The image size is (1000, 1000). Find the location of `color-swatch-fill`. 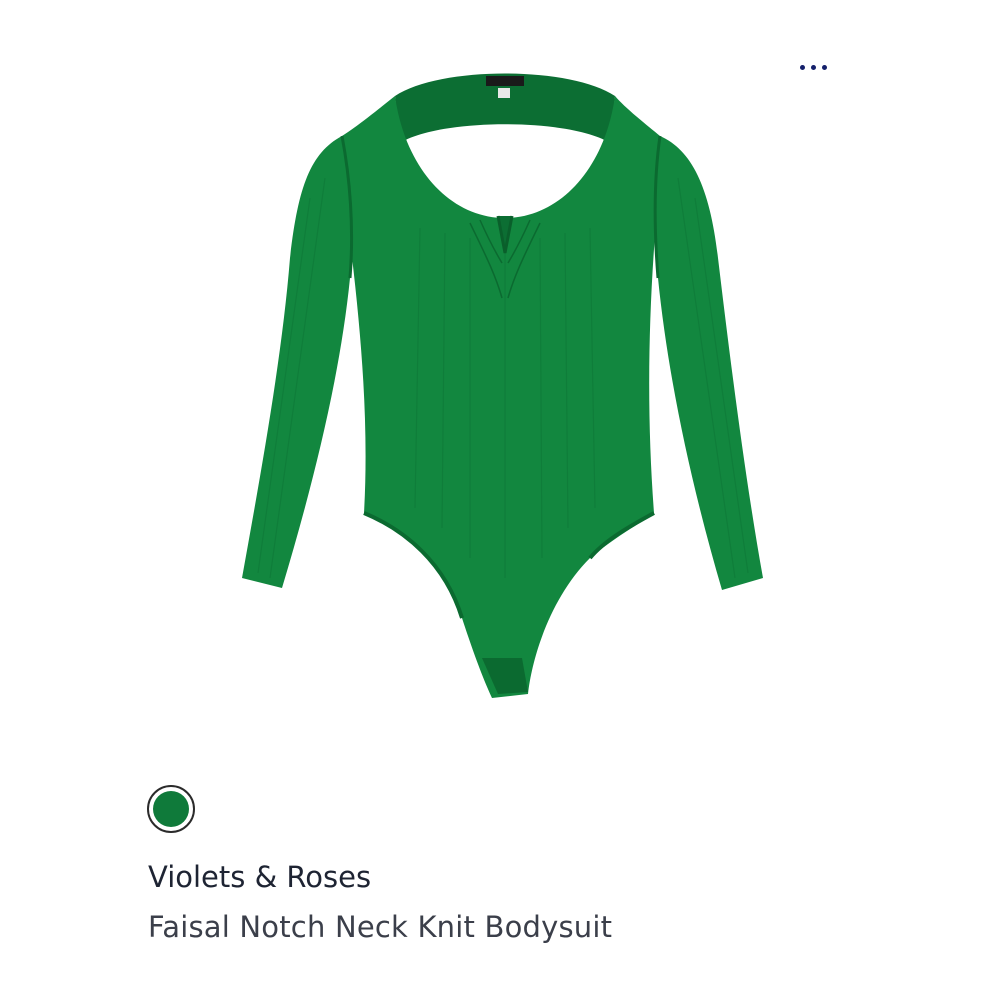

color-swatch-fill is located at coordinates (171, 809).